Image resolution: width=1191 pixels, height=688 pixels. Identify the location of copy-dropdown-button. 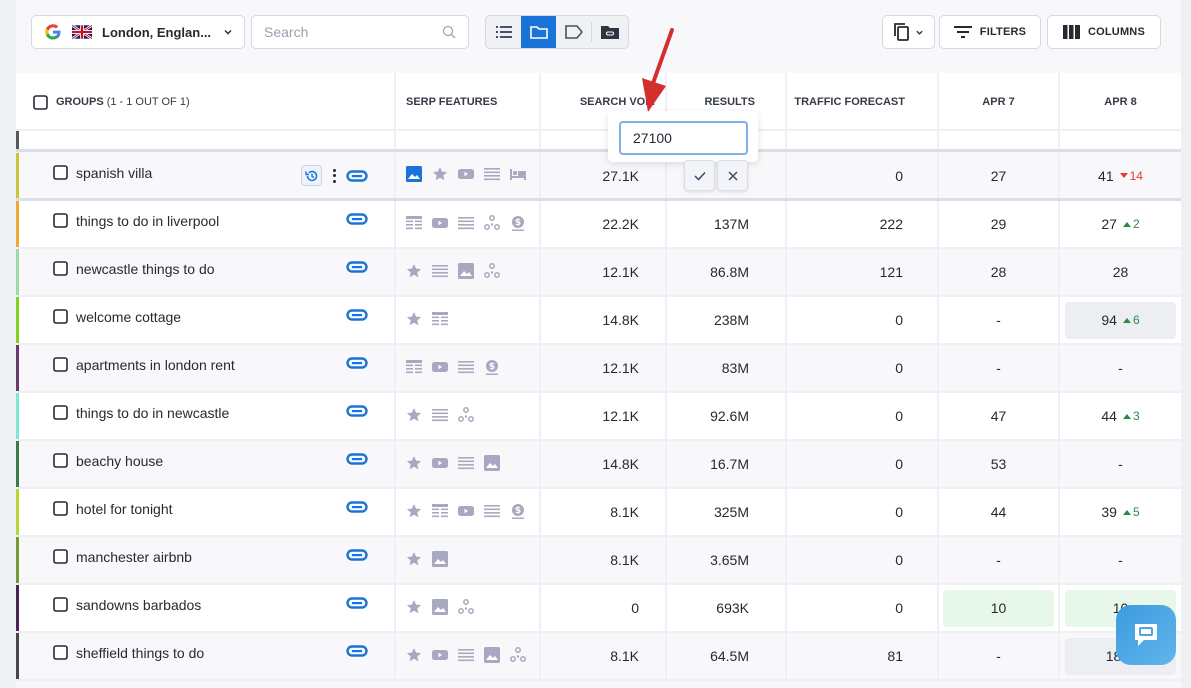
(908, 32).